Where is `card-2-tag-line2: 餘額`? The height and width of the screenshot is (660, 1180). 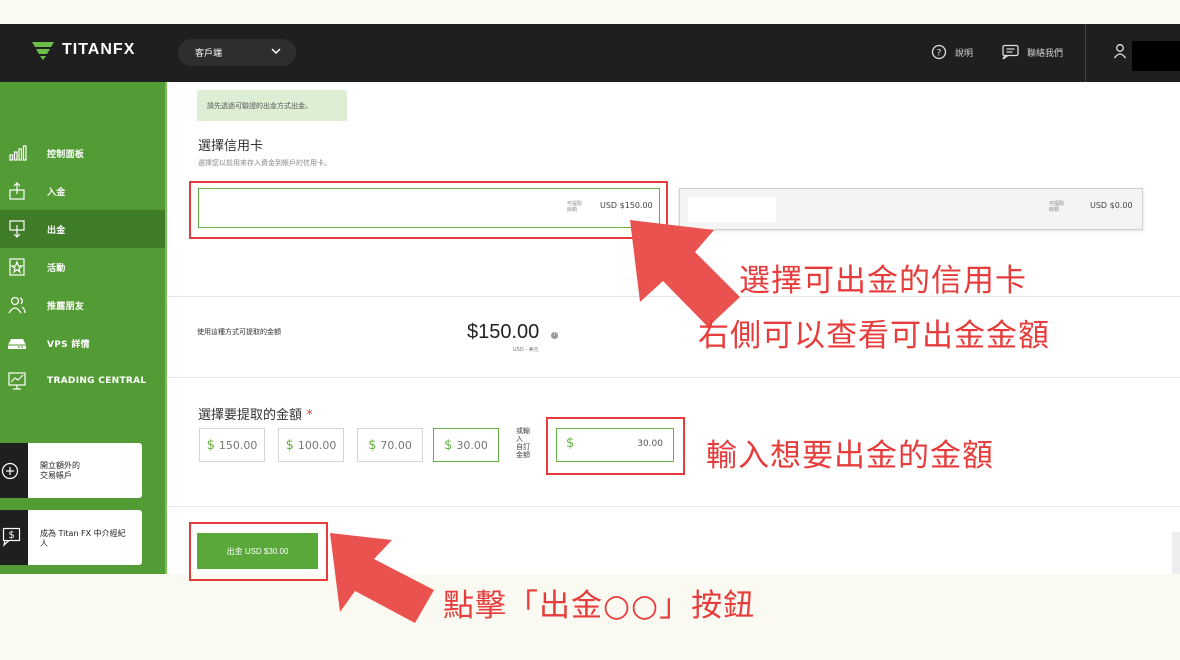 card-2-tag-line2: 餘額 is located at coordinates (1054, 210).